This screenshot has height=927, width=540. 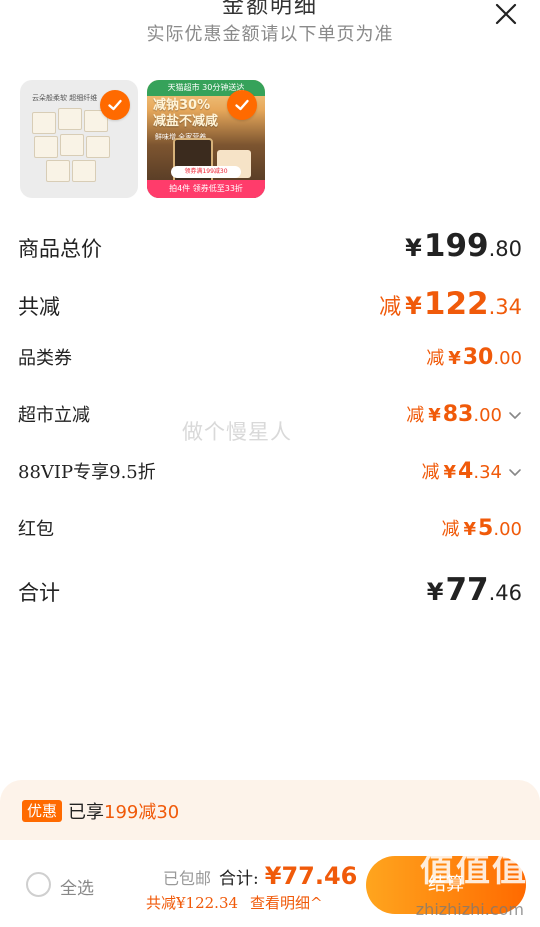 What do you see at coordinates (474, 590) in the screenshot?
I see `row-amount: ¥77.46` at bounding box center [474, 590].